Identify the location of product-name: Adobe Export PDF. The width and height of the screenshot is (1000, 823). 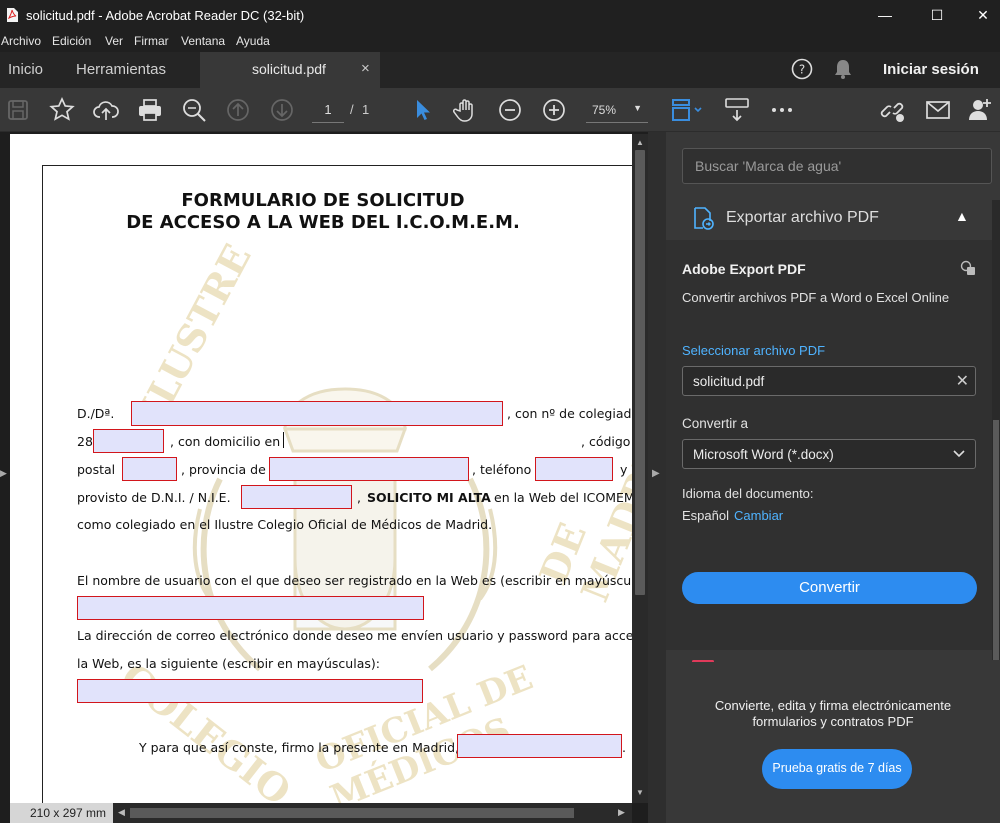
(744, 269).